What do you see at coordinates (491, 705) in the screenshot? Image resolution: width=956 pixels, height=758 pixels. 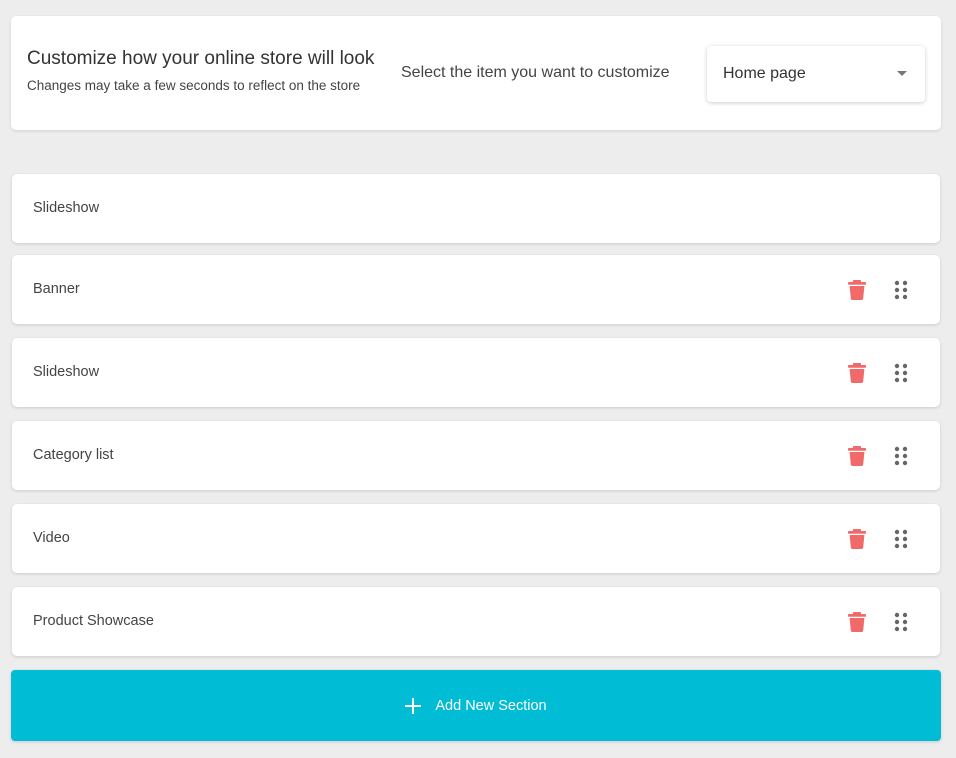 I see `add-new-section-label: Add New Section` at bounding box center [491, 705].